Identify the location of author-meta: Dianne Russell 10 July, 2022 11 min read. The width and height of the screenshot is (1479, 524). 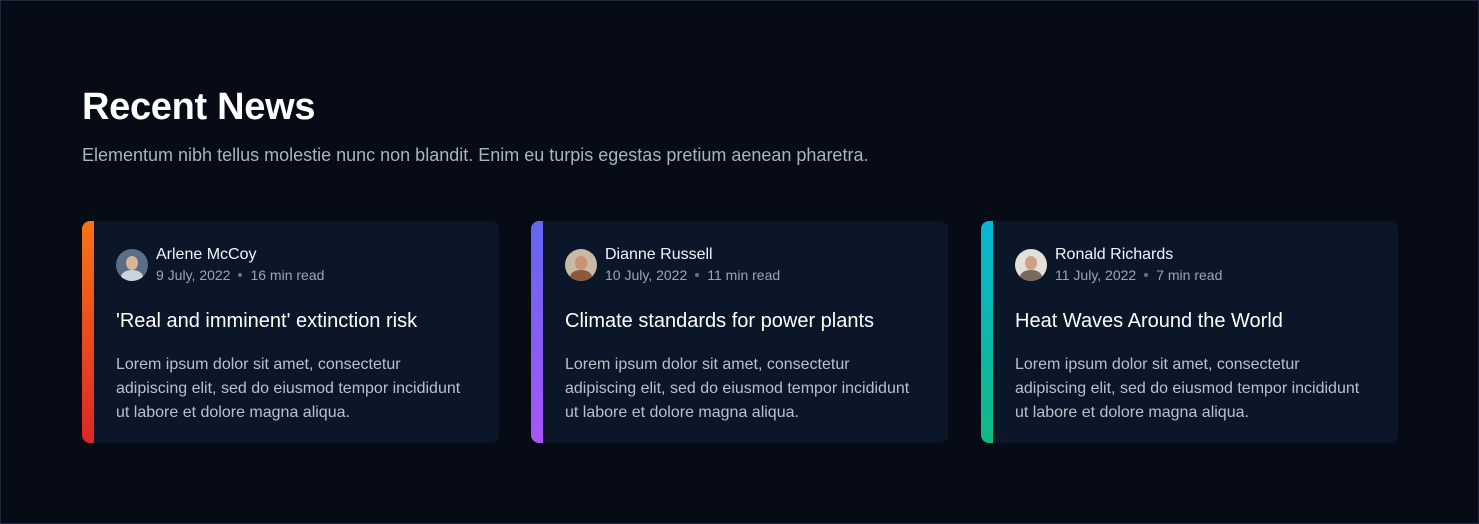
(692, 265).